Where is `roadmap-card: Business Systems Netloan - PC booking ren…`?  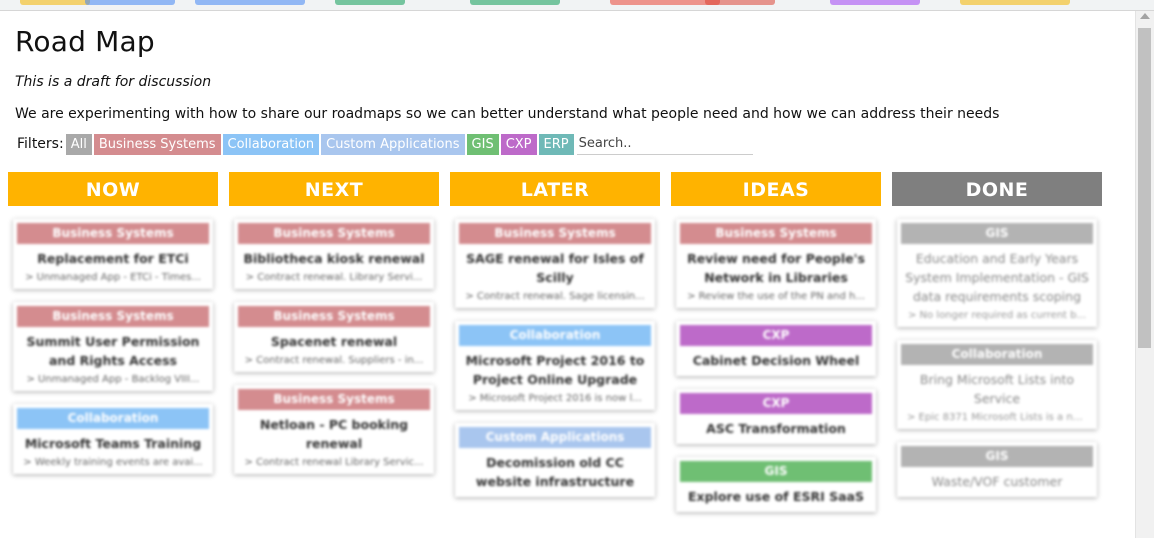
roadmap-card: Business Systems Netloan - PC booking ren… is located at coordinates (334, 429).